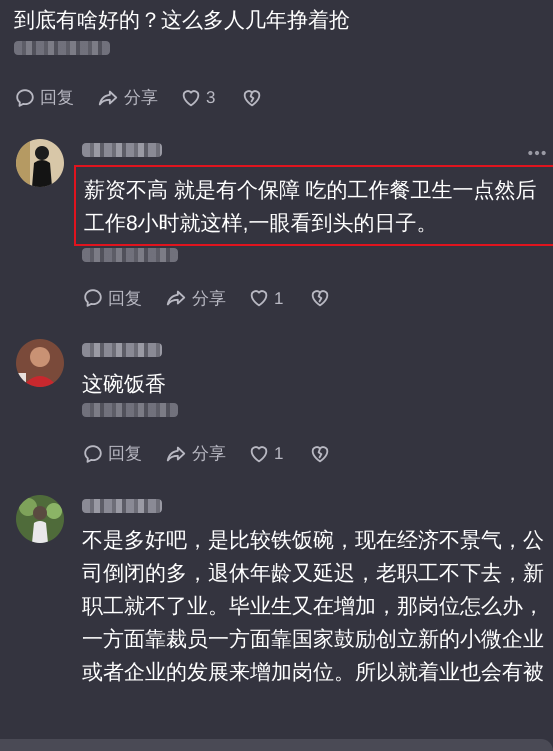 The image size is (553, 751). Describe the element at coordinates (182, 21) in the screenshot. I see `post-text: 到底有啥好的？这么多人几年挣着抢` at that location.